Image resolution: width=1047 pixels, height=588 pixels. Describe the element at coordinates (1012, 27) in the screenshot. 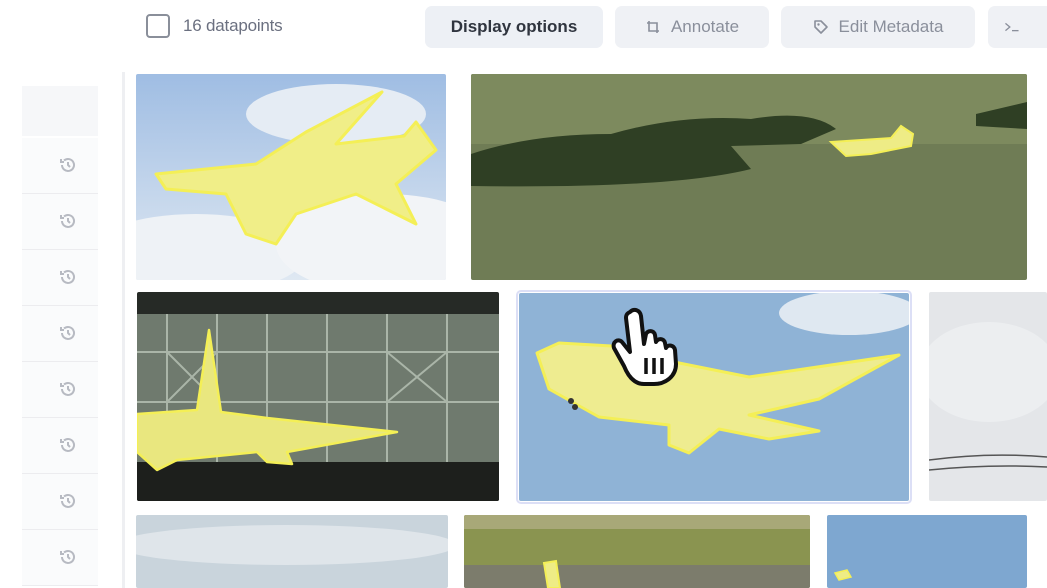

I see `terminal-icon` at that location.